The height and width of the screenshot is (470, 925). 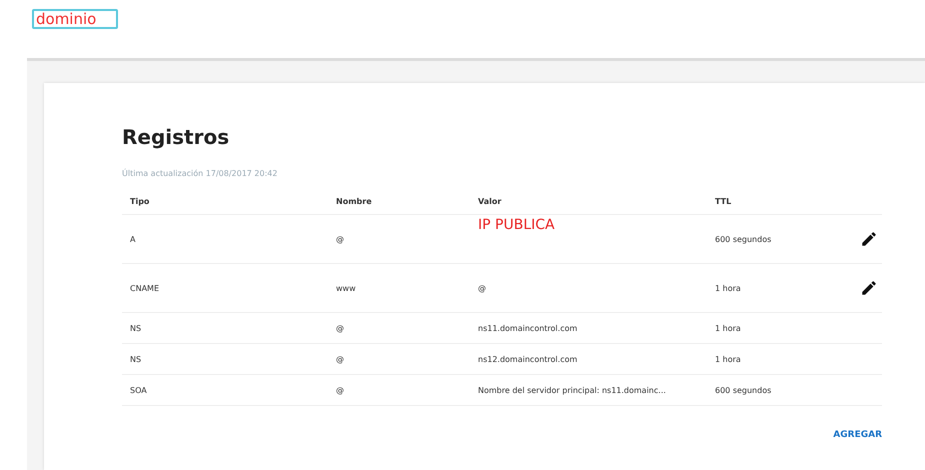 What do you see at coordinates (144, 288) in the screenshot?
I see `table-cell-text: CNAME` at bounding box center [144, 288].